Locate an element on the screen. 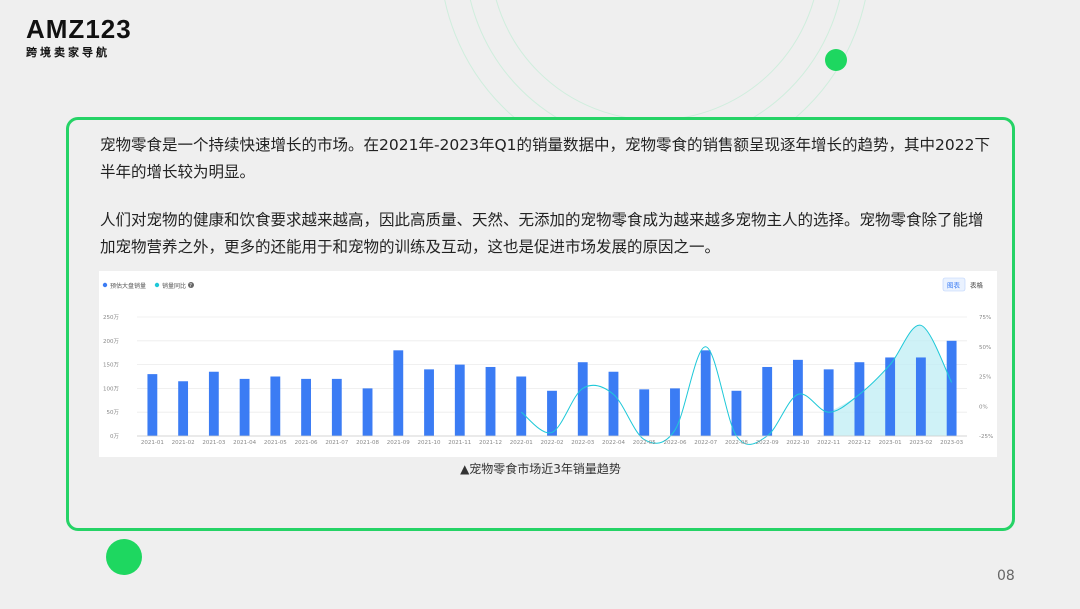 This screenshot has height=609, width=1080. x-tick-label: 2022-10 is located at coordinates (797, 443).